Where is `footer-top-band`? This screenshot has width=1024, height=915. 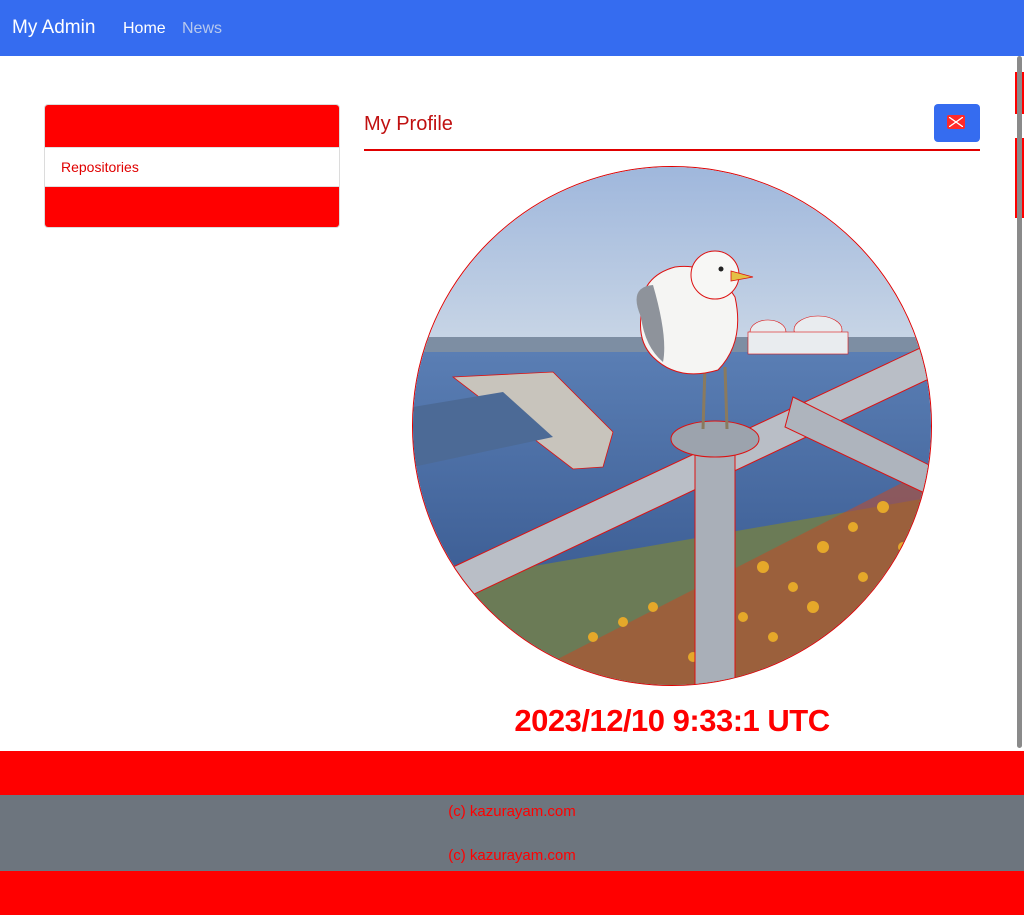
footer-top-band is located at coordinates (512, 773).